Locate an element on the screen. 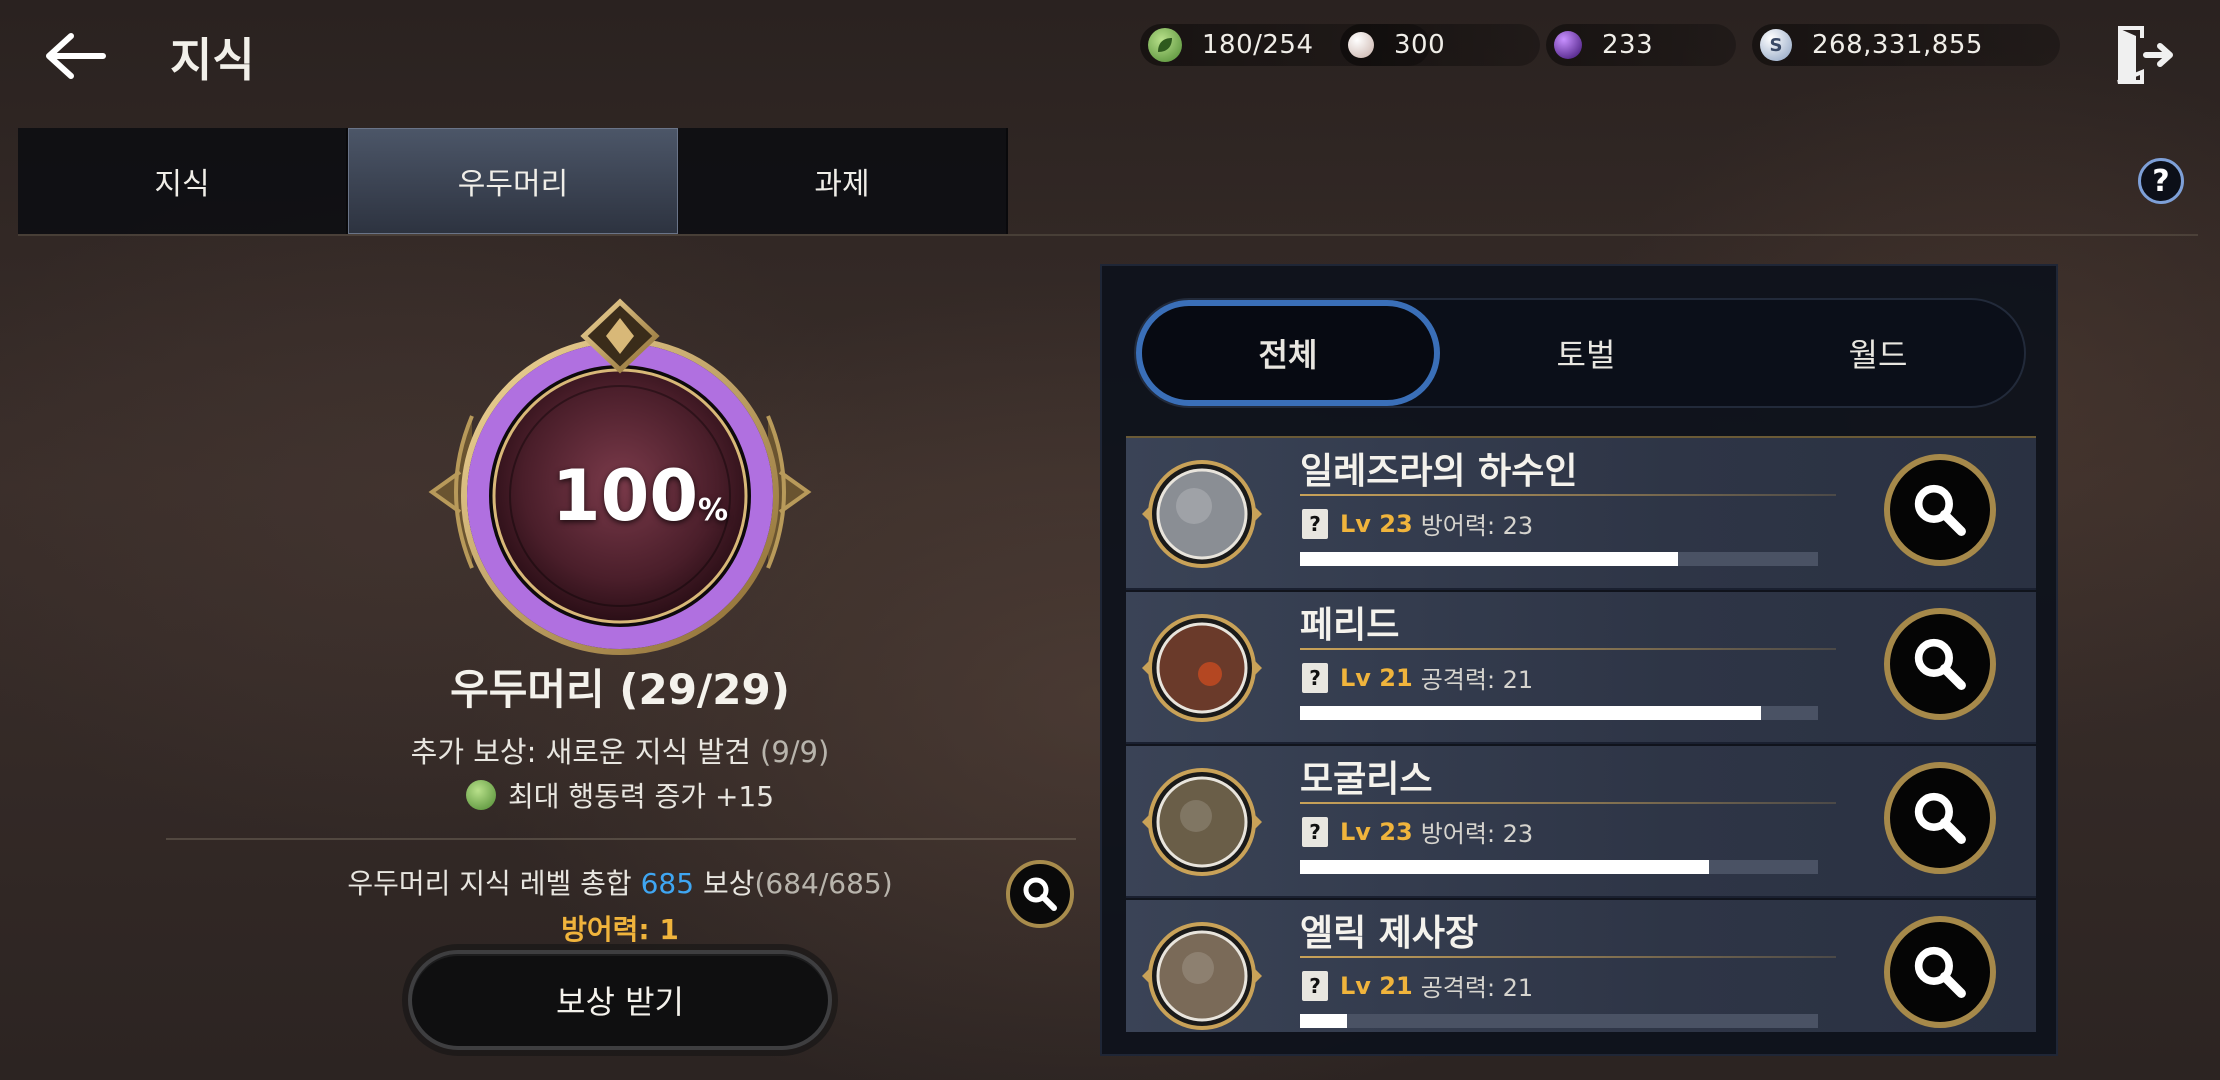 This screenshot has width=2220, height=1080. back-button is located at coordinates (74, 56).